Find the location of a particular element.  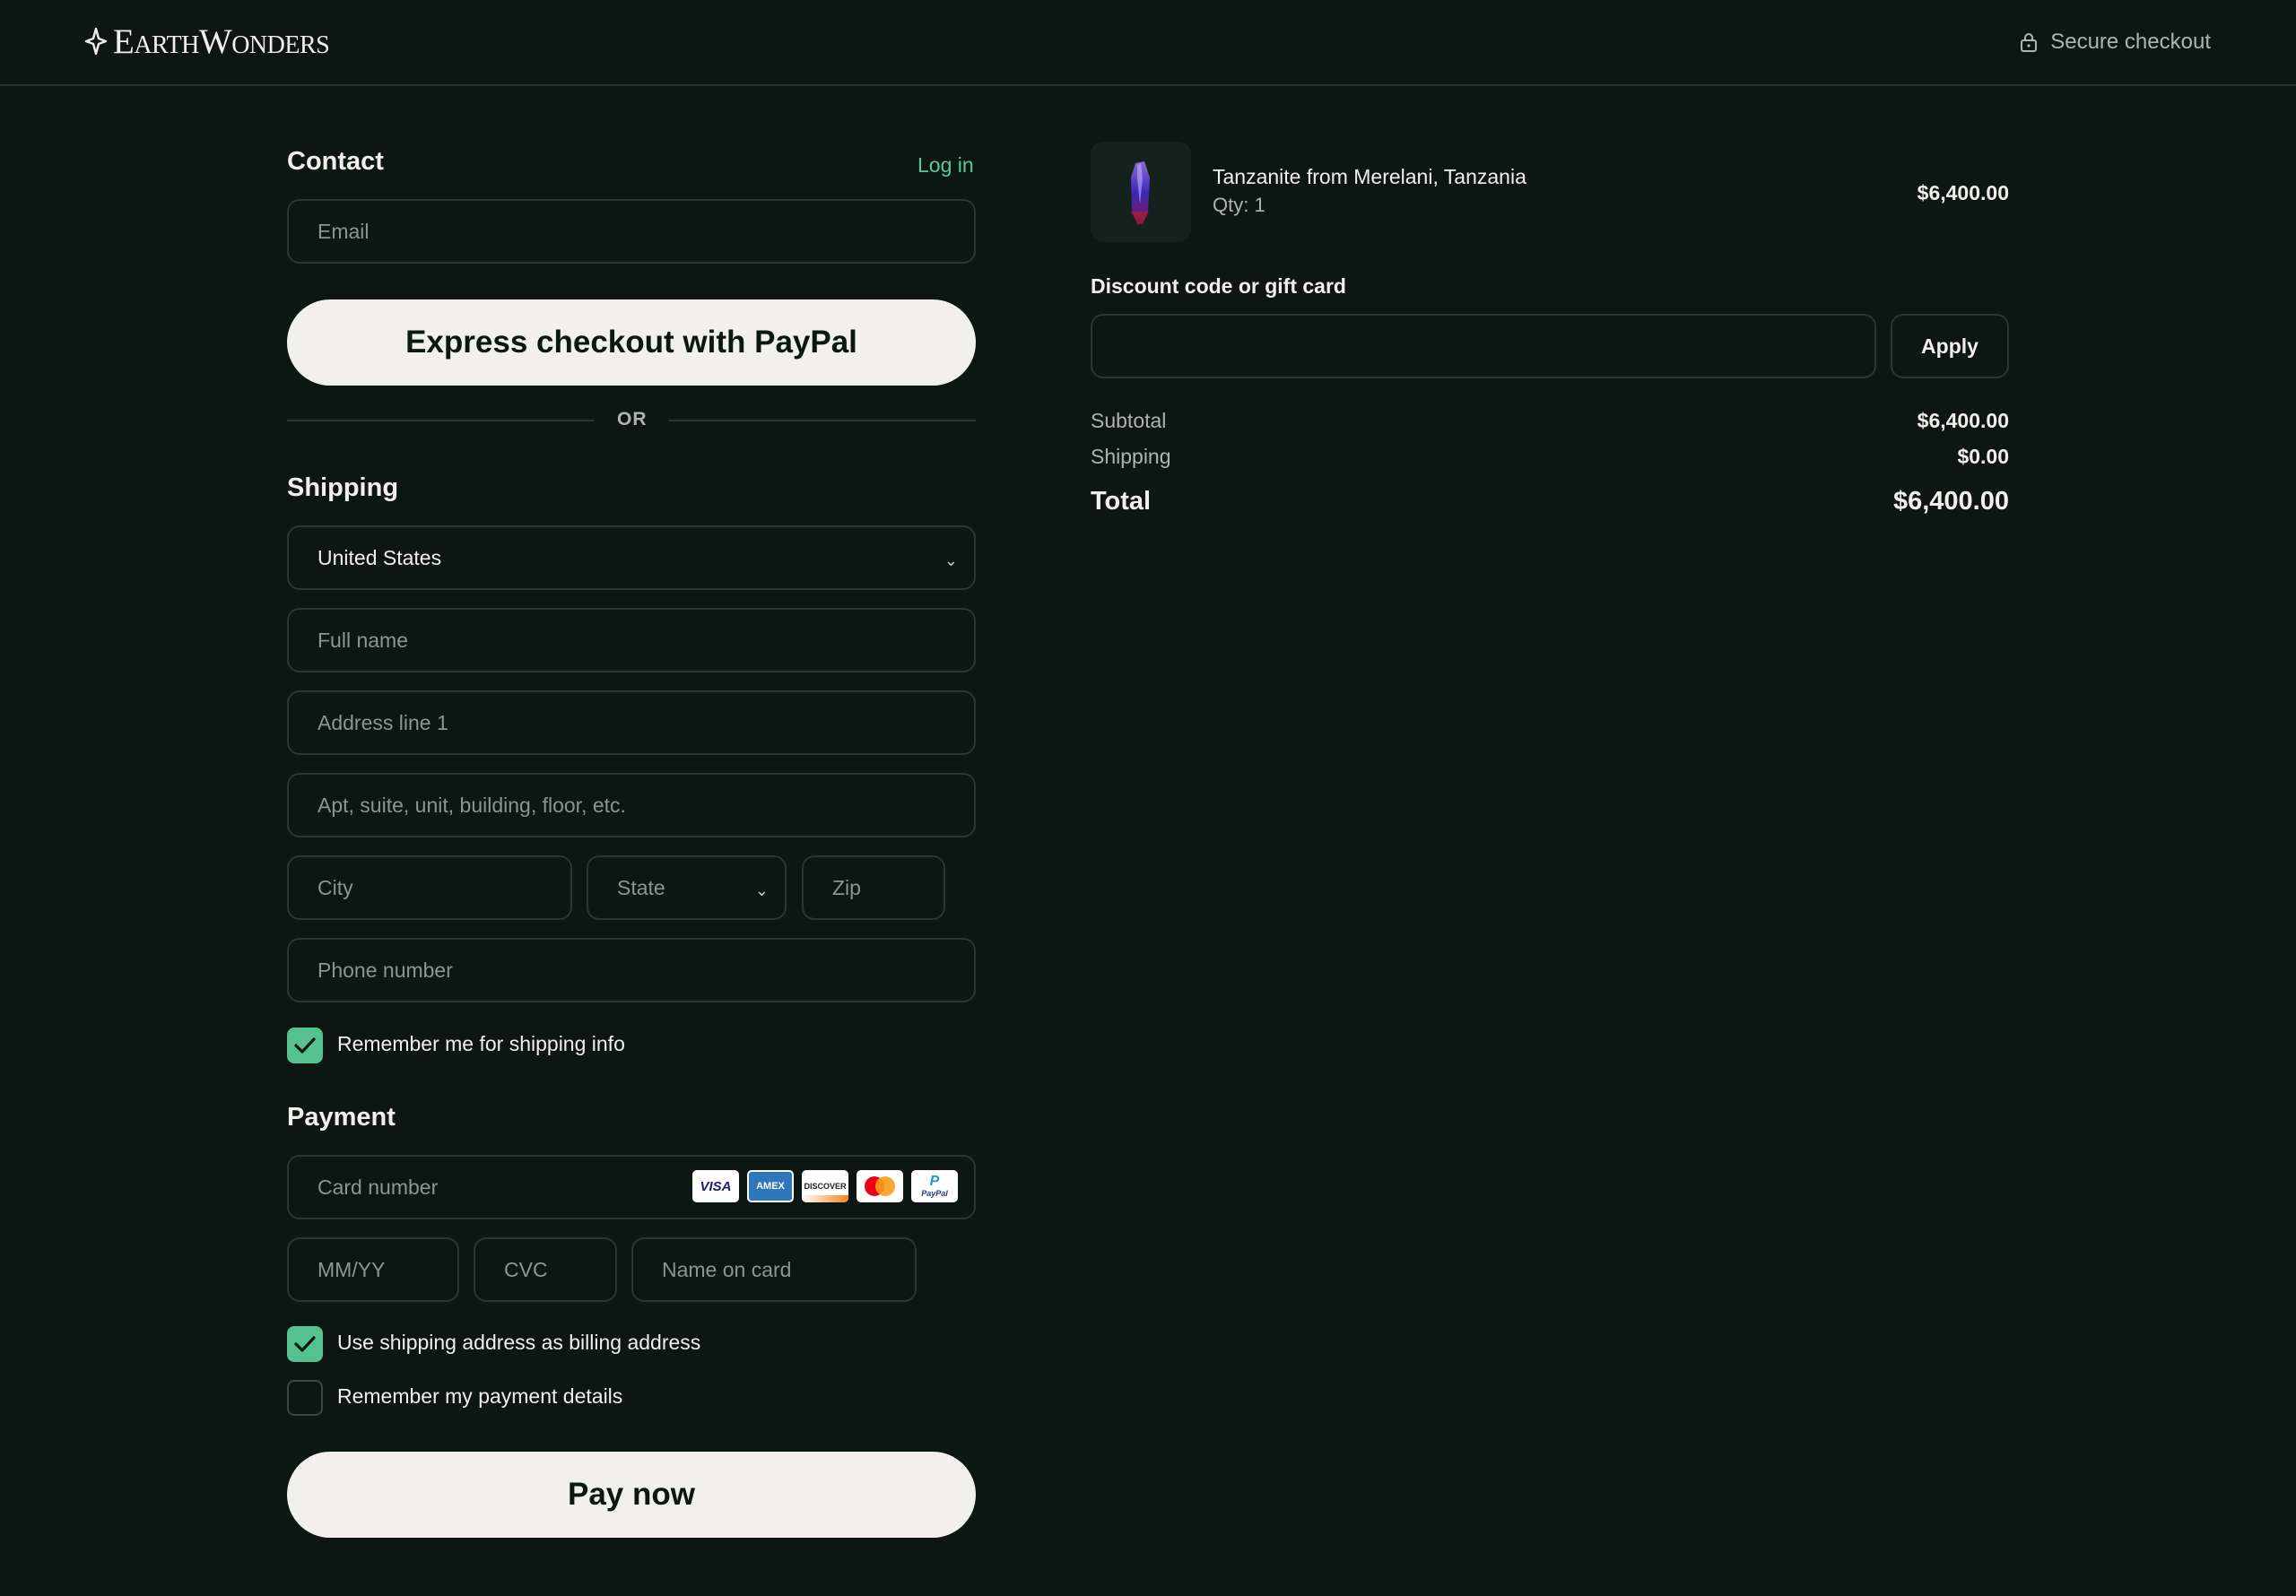

total-label: Total is located at coordinates (1121, 502).